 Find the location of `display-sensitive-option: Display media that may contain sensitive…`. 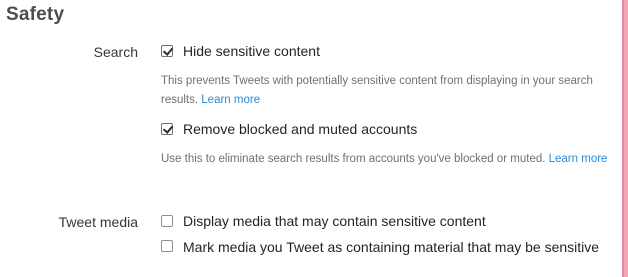

display-sensitive-option: Display media that may contain sensitive… is located at coordinates (323, 221).